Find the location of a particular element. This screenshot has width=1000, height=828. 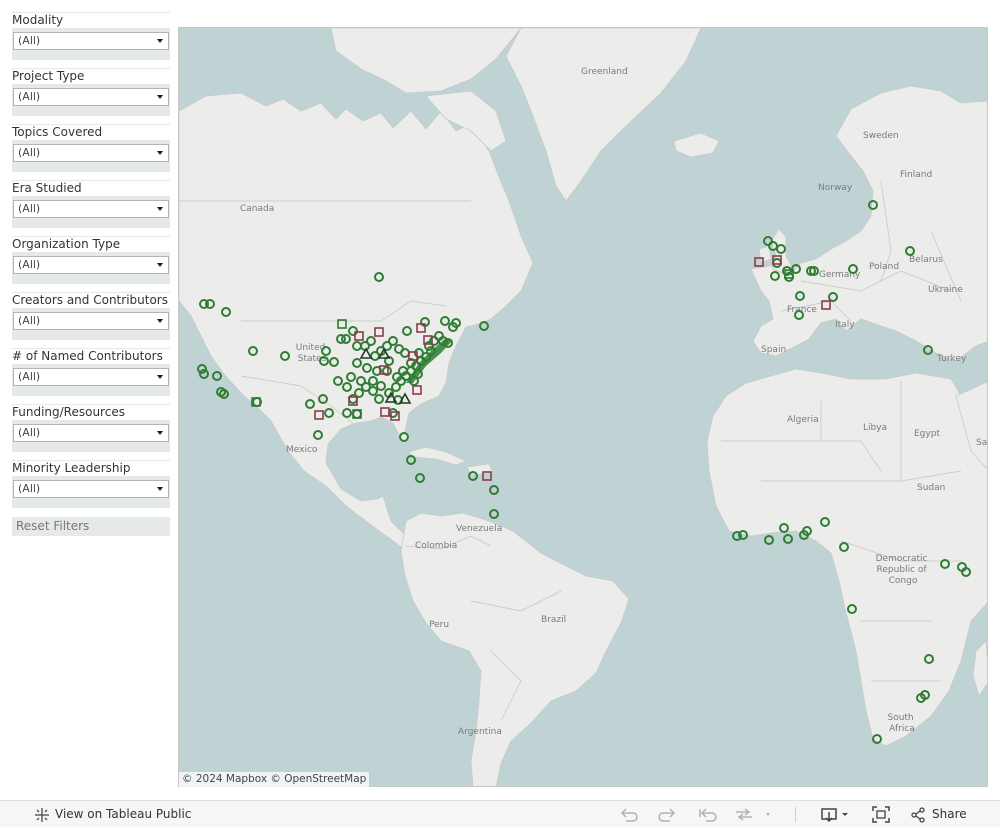

map-label: Norway is located at coordinates (835, 188).